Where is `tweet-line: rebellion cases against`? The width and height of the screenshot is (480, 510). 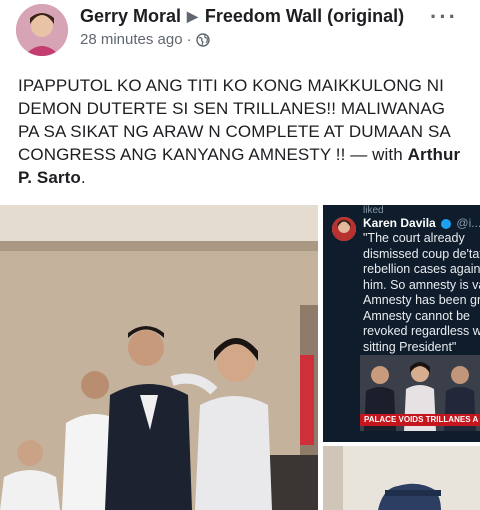
tweet-line: rebellion cases against is located at coordinates (421, 269).